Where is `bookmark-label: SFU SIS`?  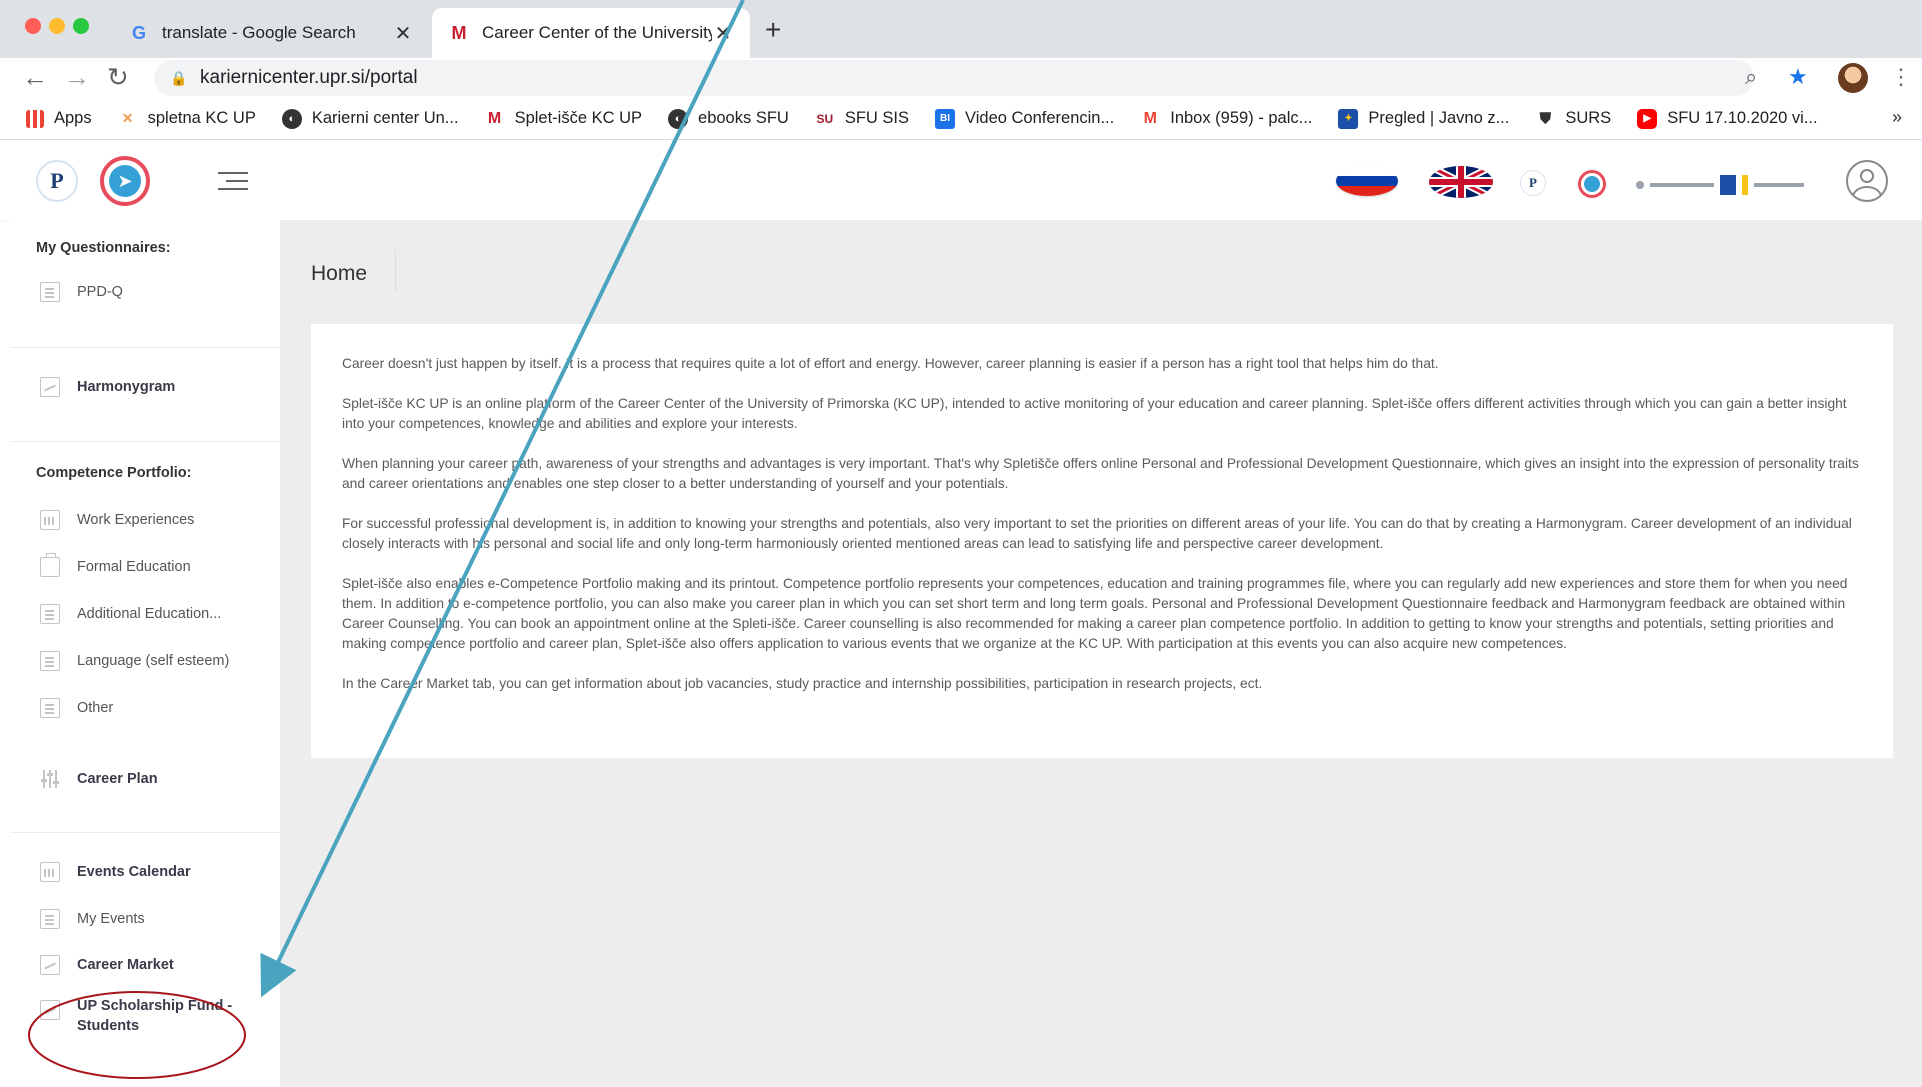
bookmark-label: SFU SIS is located at coordinates (877, 118).